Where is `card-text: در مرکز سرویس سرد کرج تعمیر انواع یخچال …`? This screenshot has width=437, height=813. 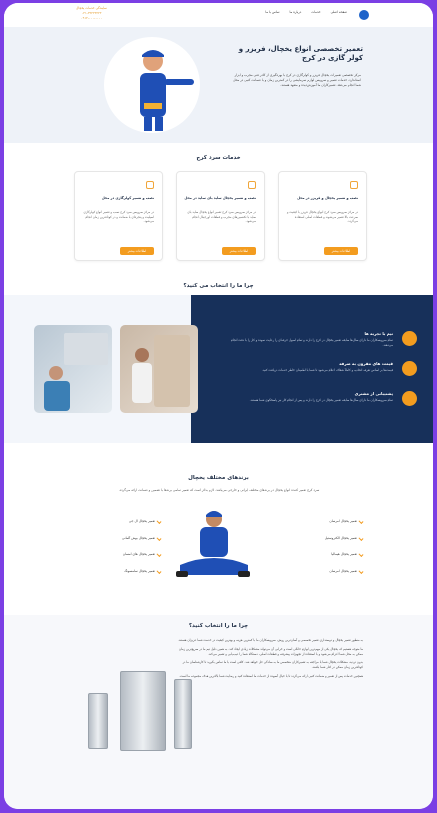
card-text: در مرکز سرویس سرد کرج تعمیر انواع یخچال … is located at coordinates (221, 217).